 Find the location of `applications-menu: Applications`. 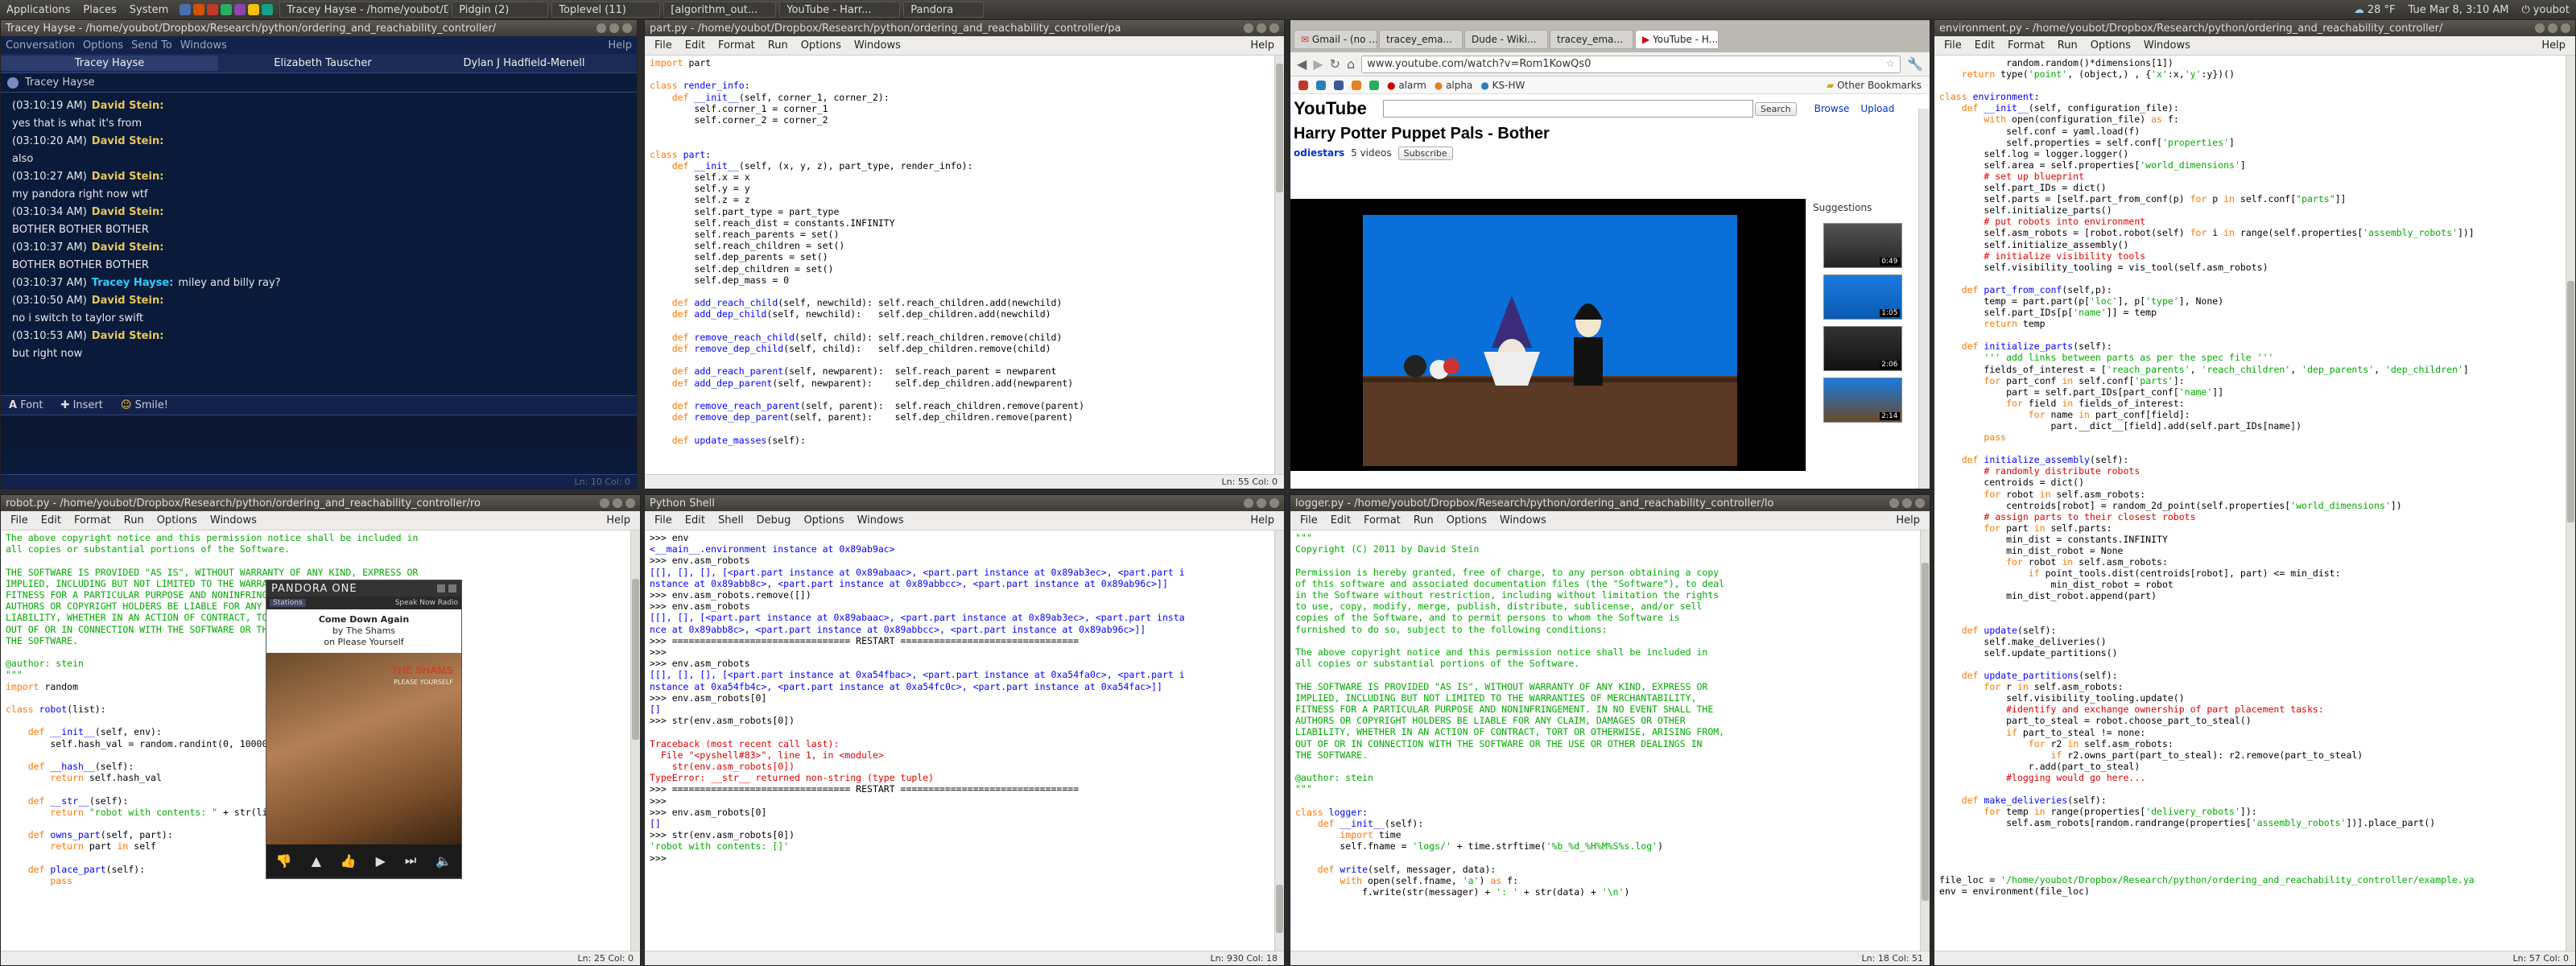

applications-menu: Applications is located at coordinates (38, 9).